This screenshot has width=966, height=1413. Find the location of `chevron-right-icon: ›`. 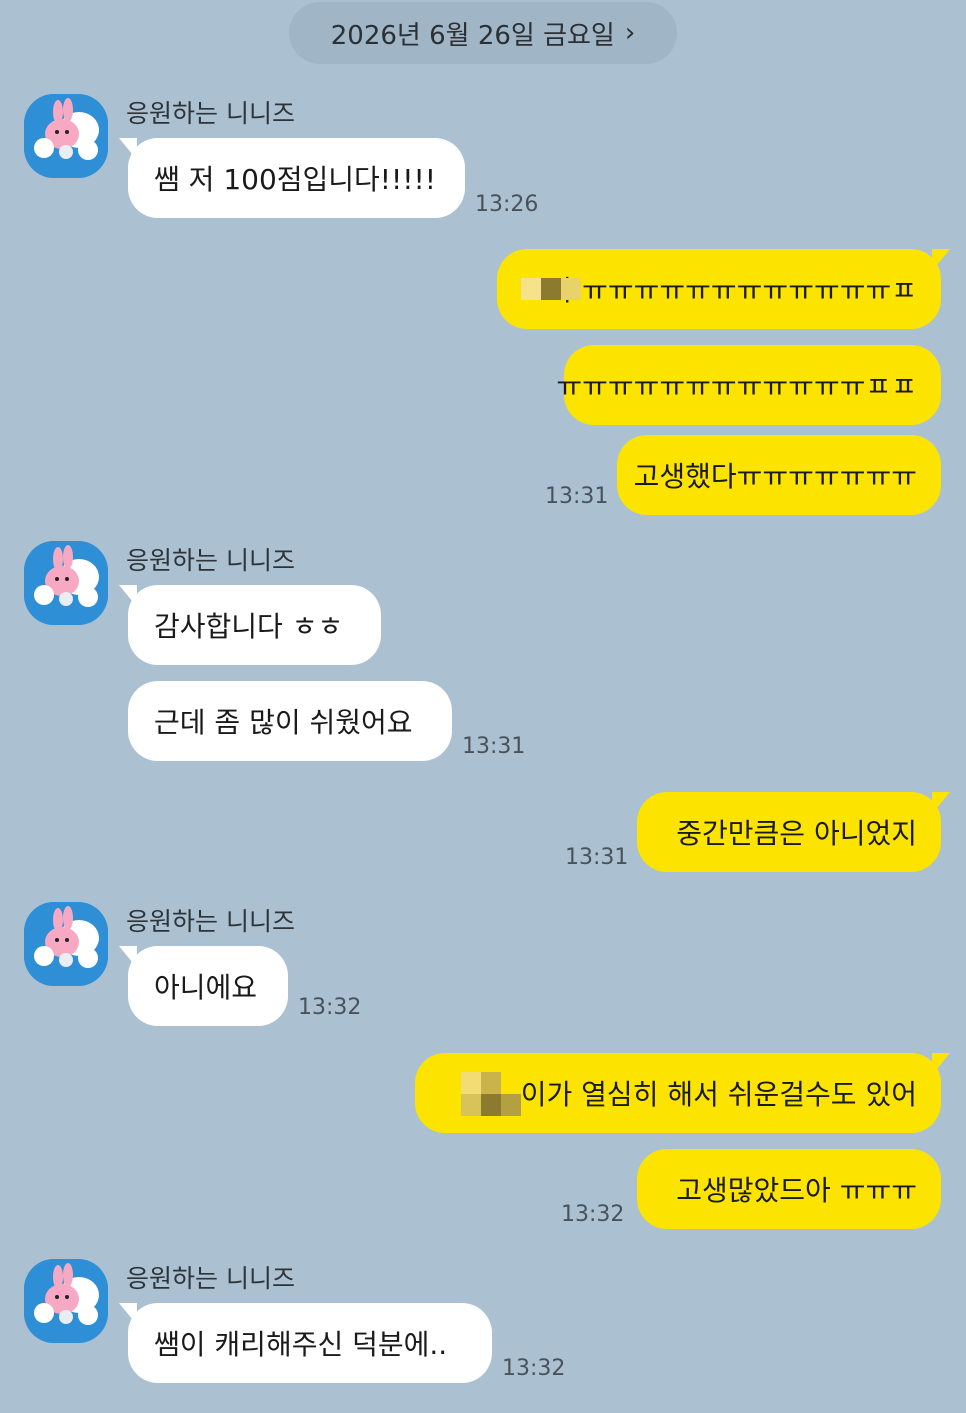

chevron-right-icon: › is located at coordinates (630, 33).